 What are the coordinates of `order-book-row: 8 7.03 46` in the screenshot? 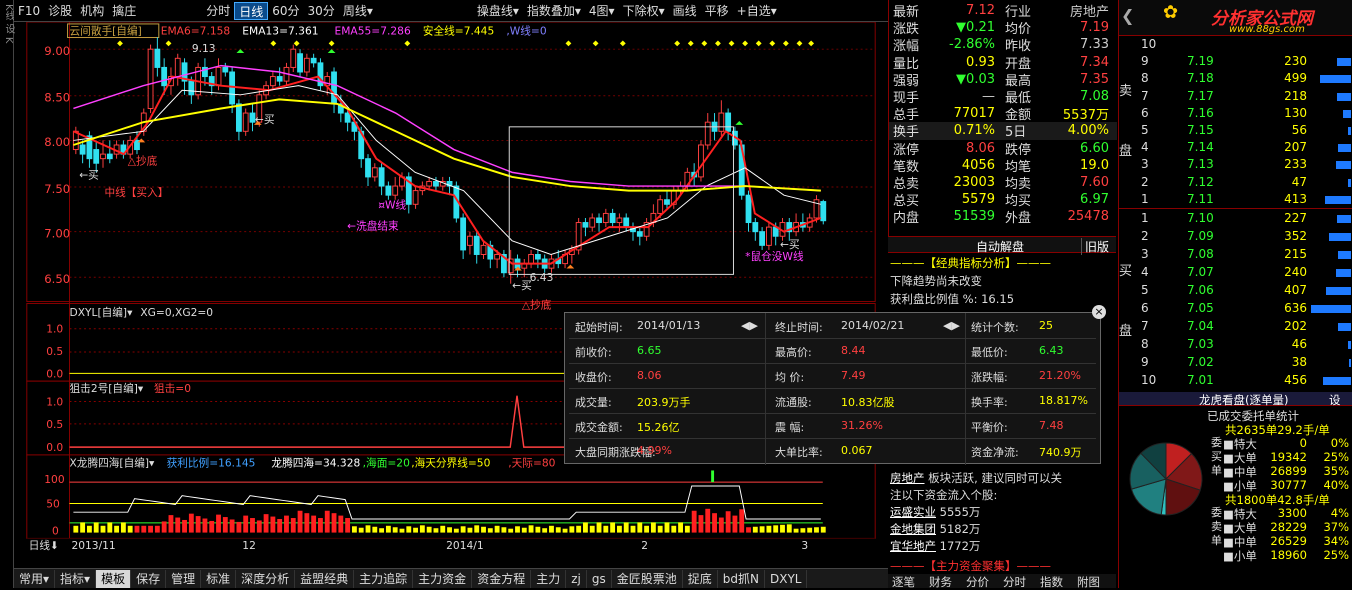 It's located at (1235, 345).